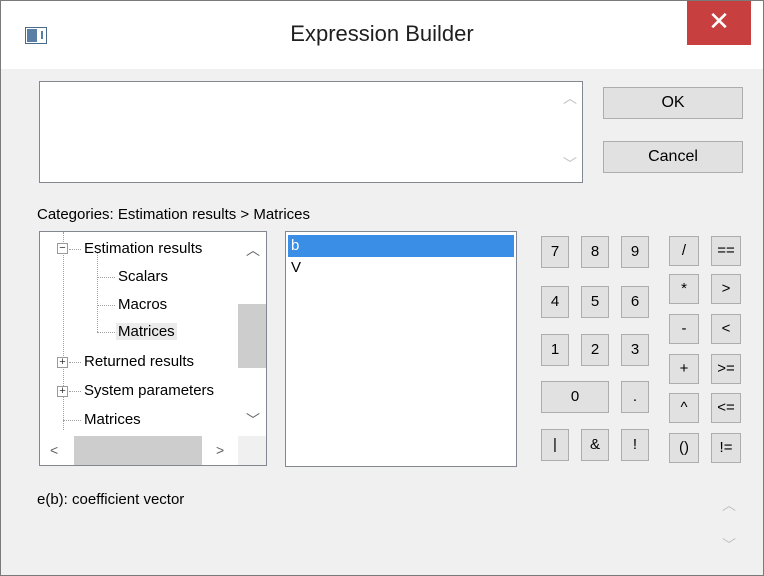 Image resolution: width=764 pixels, height=576 pixels. Describe the element at coordinates (719, 23) in the screenshot. I see `close-button: ✕` at that location.